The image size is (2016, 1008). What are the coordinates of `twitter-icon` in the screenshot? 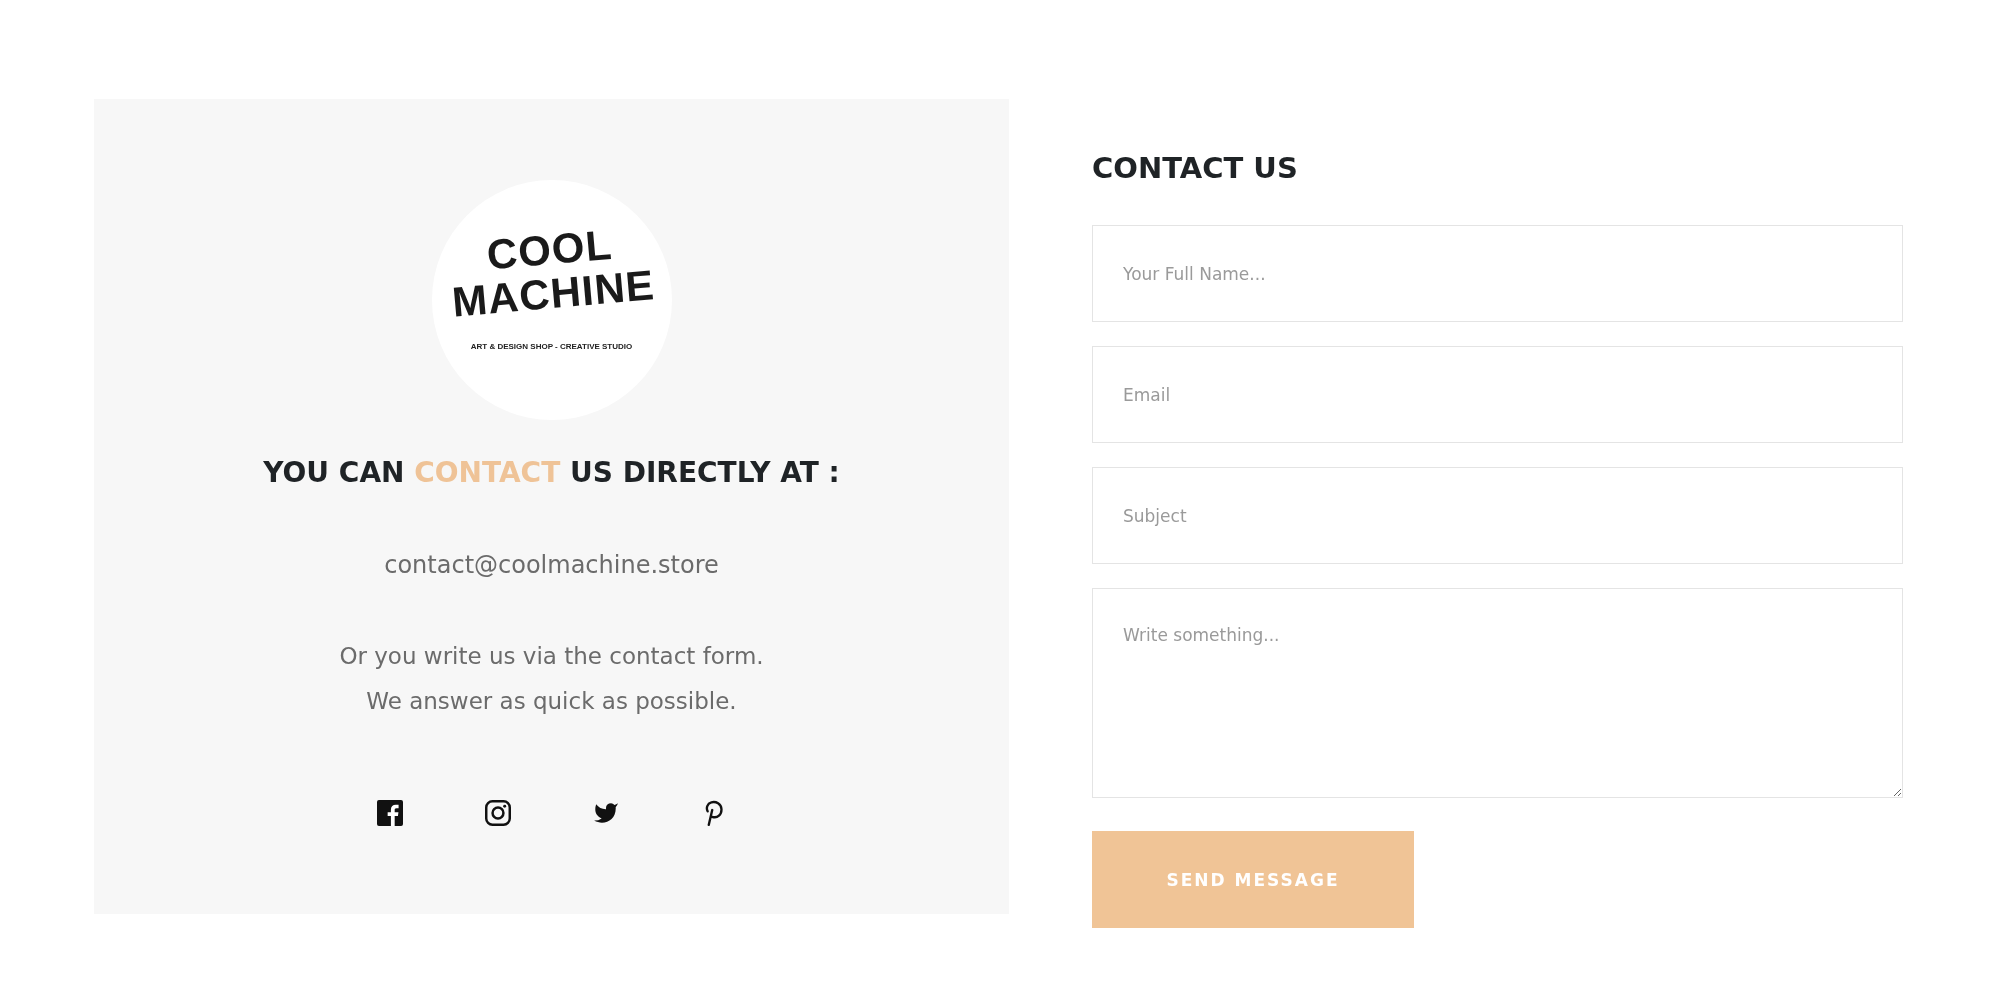 It's located at (605, 813).